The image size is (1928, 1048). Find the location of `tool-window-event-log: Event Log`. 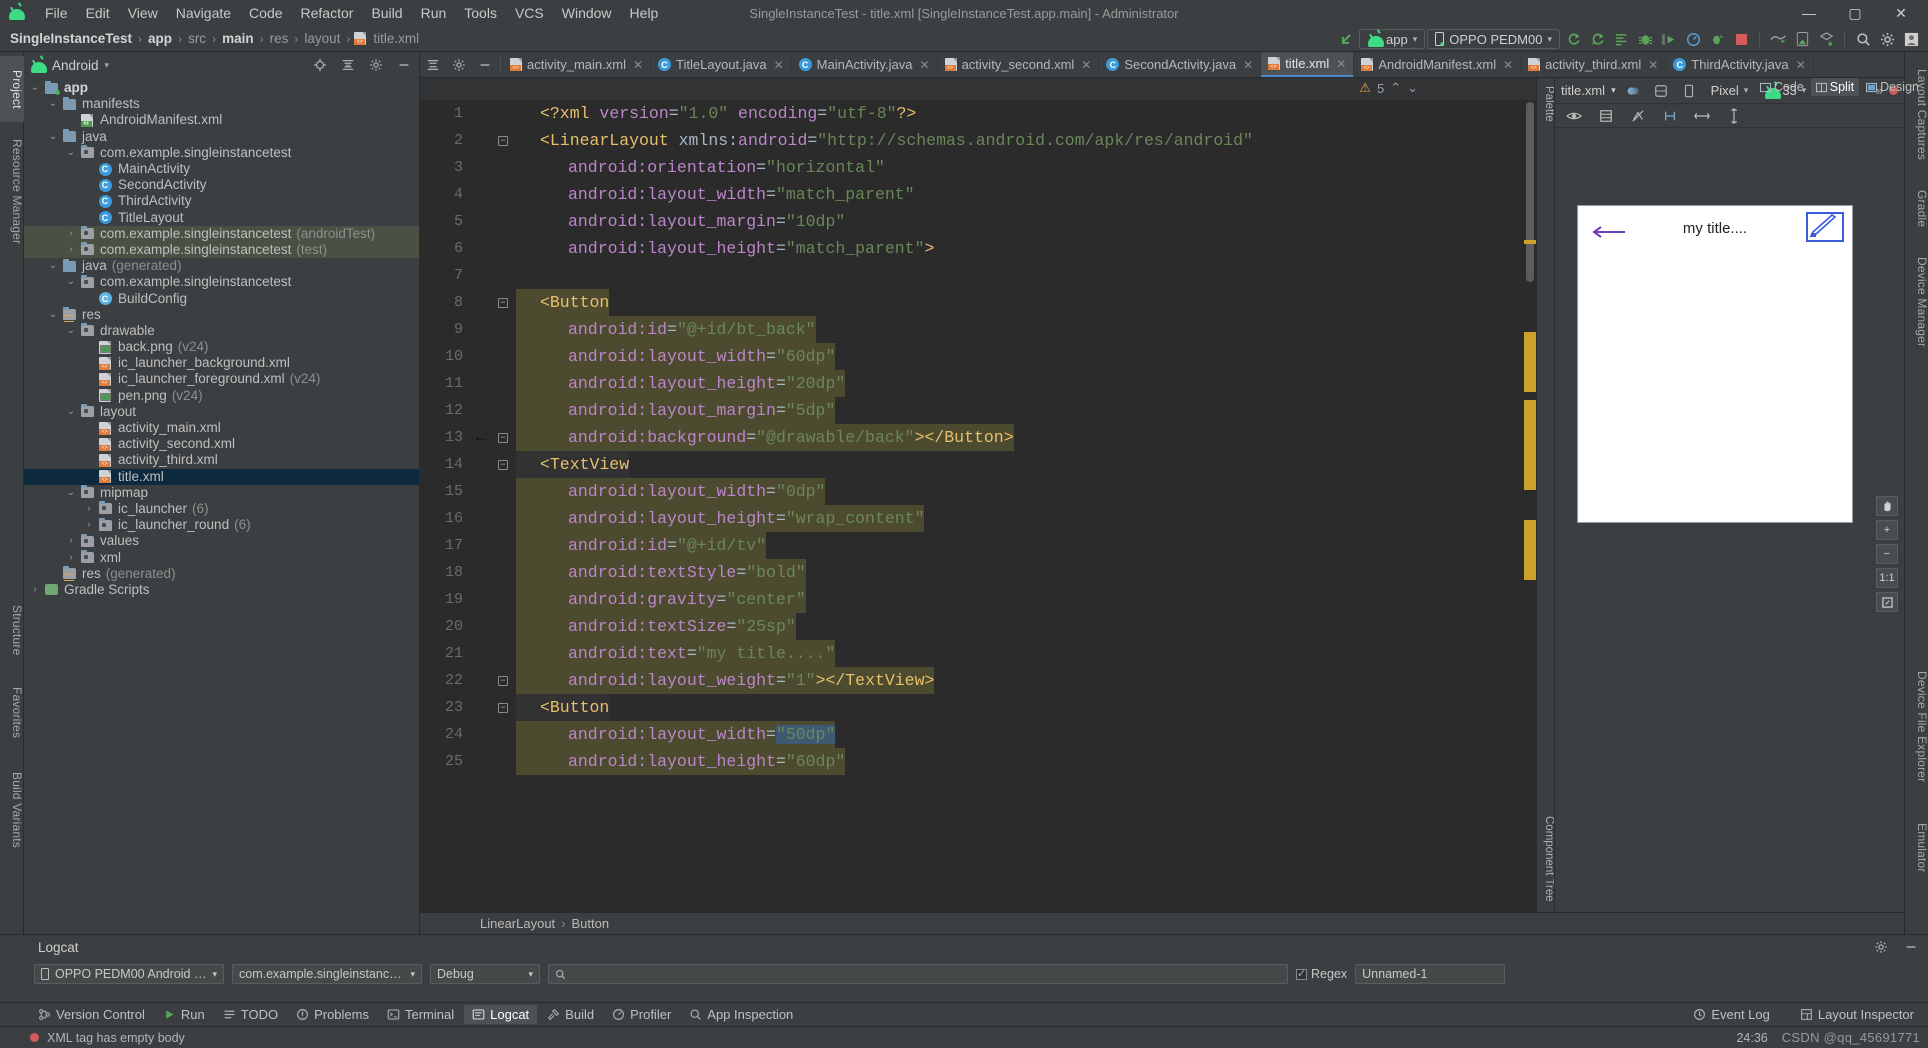

tool-window-event-log: Event Log is located at coordinates (1731, 1014).